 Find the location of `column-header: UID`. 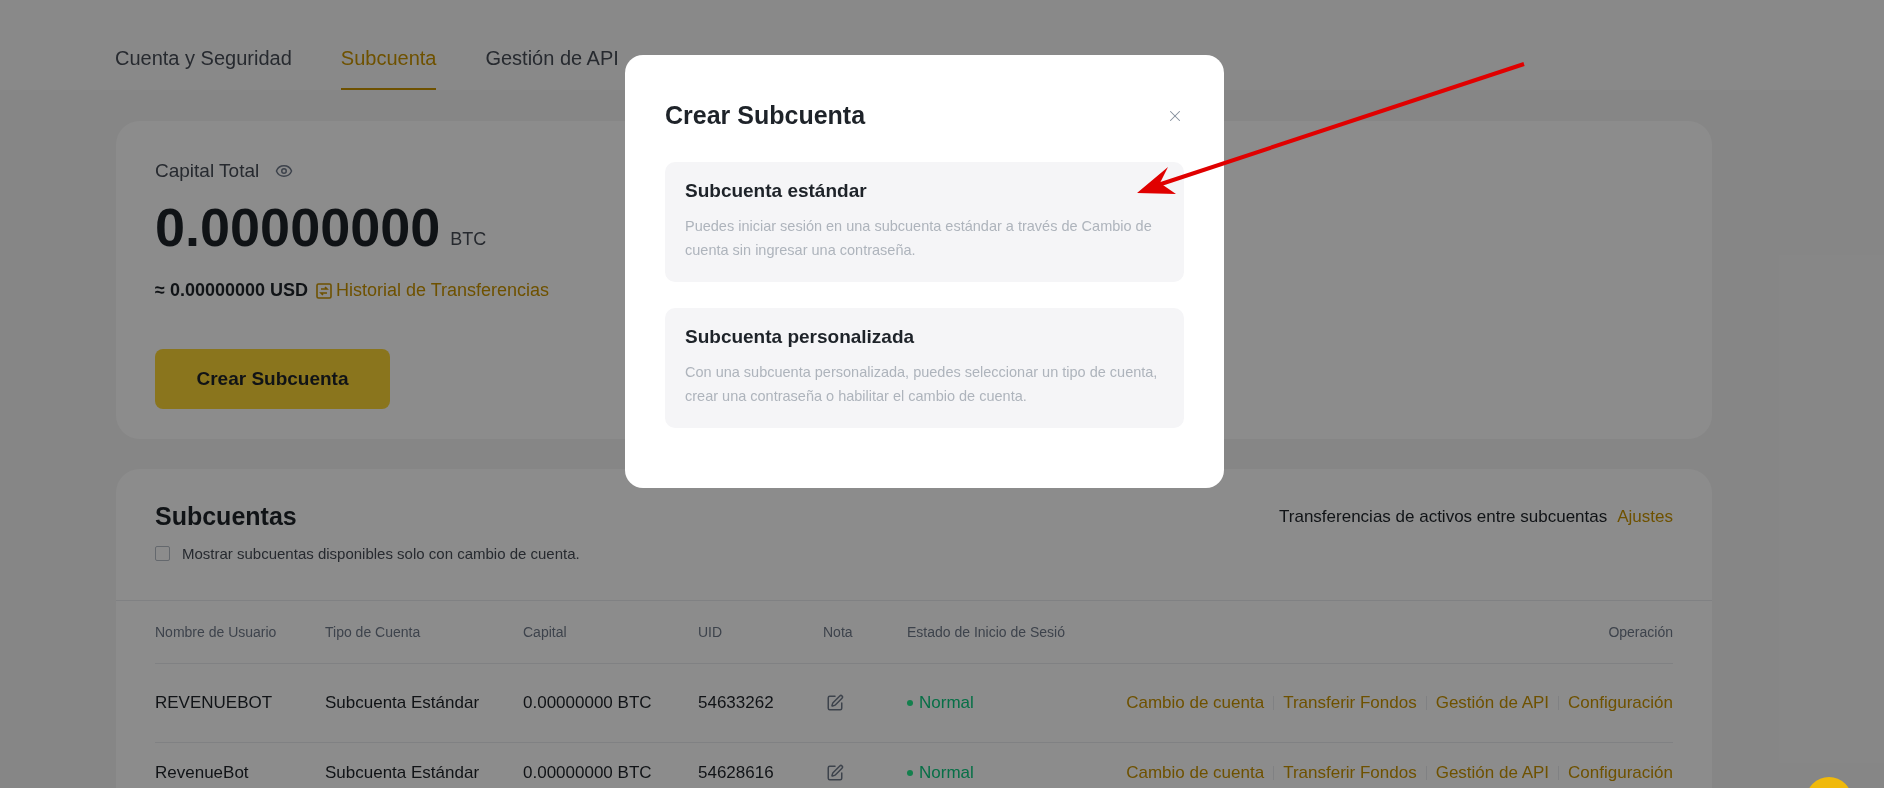

column-header: UID is located at coordinates (711, 632).